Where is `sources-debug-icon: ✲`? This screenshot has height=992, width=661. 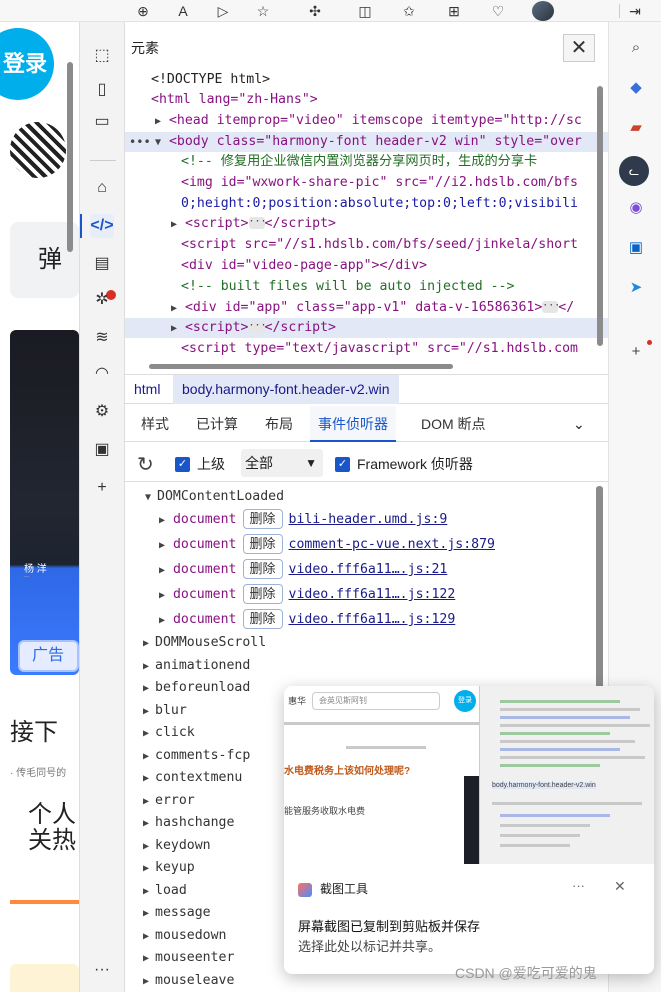 sources-debug-icon: ✲ is located at coordinates (102, 300).